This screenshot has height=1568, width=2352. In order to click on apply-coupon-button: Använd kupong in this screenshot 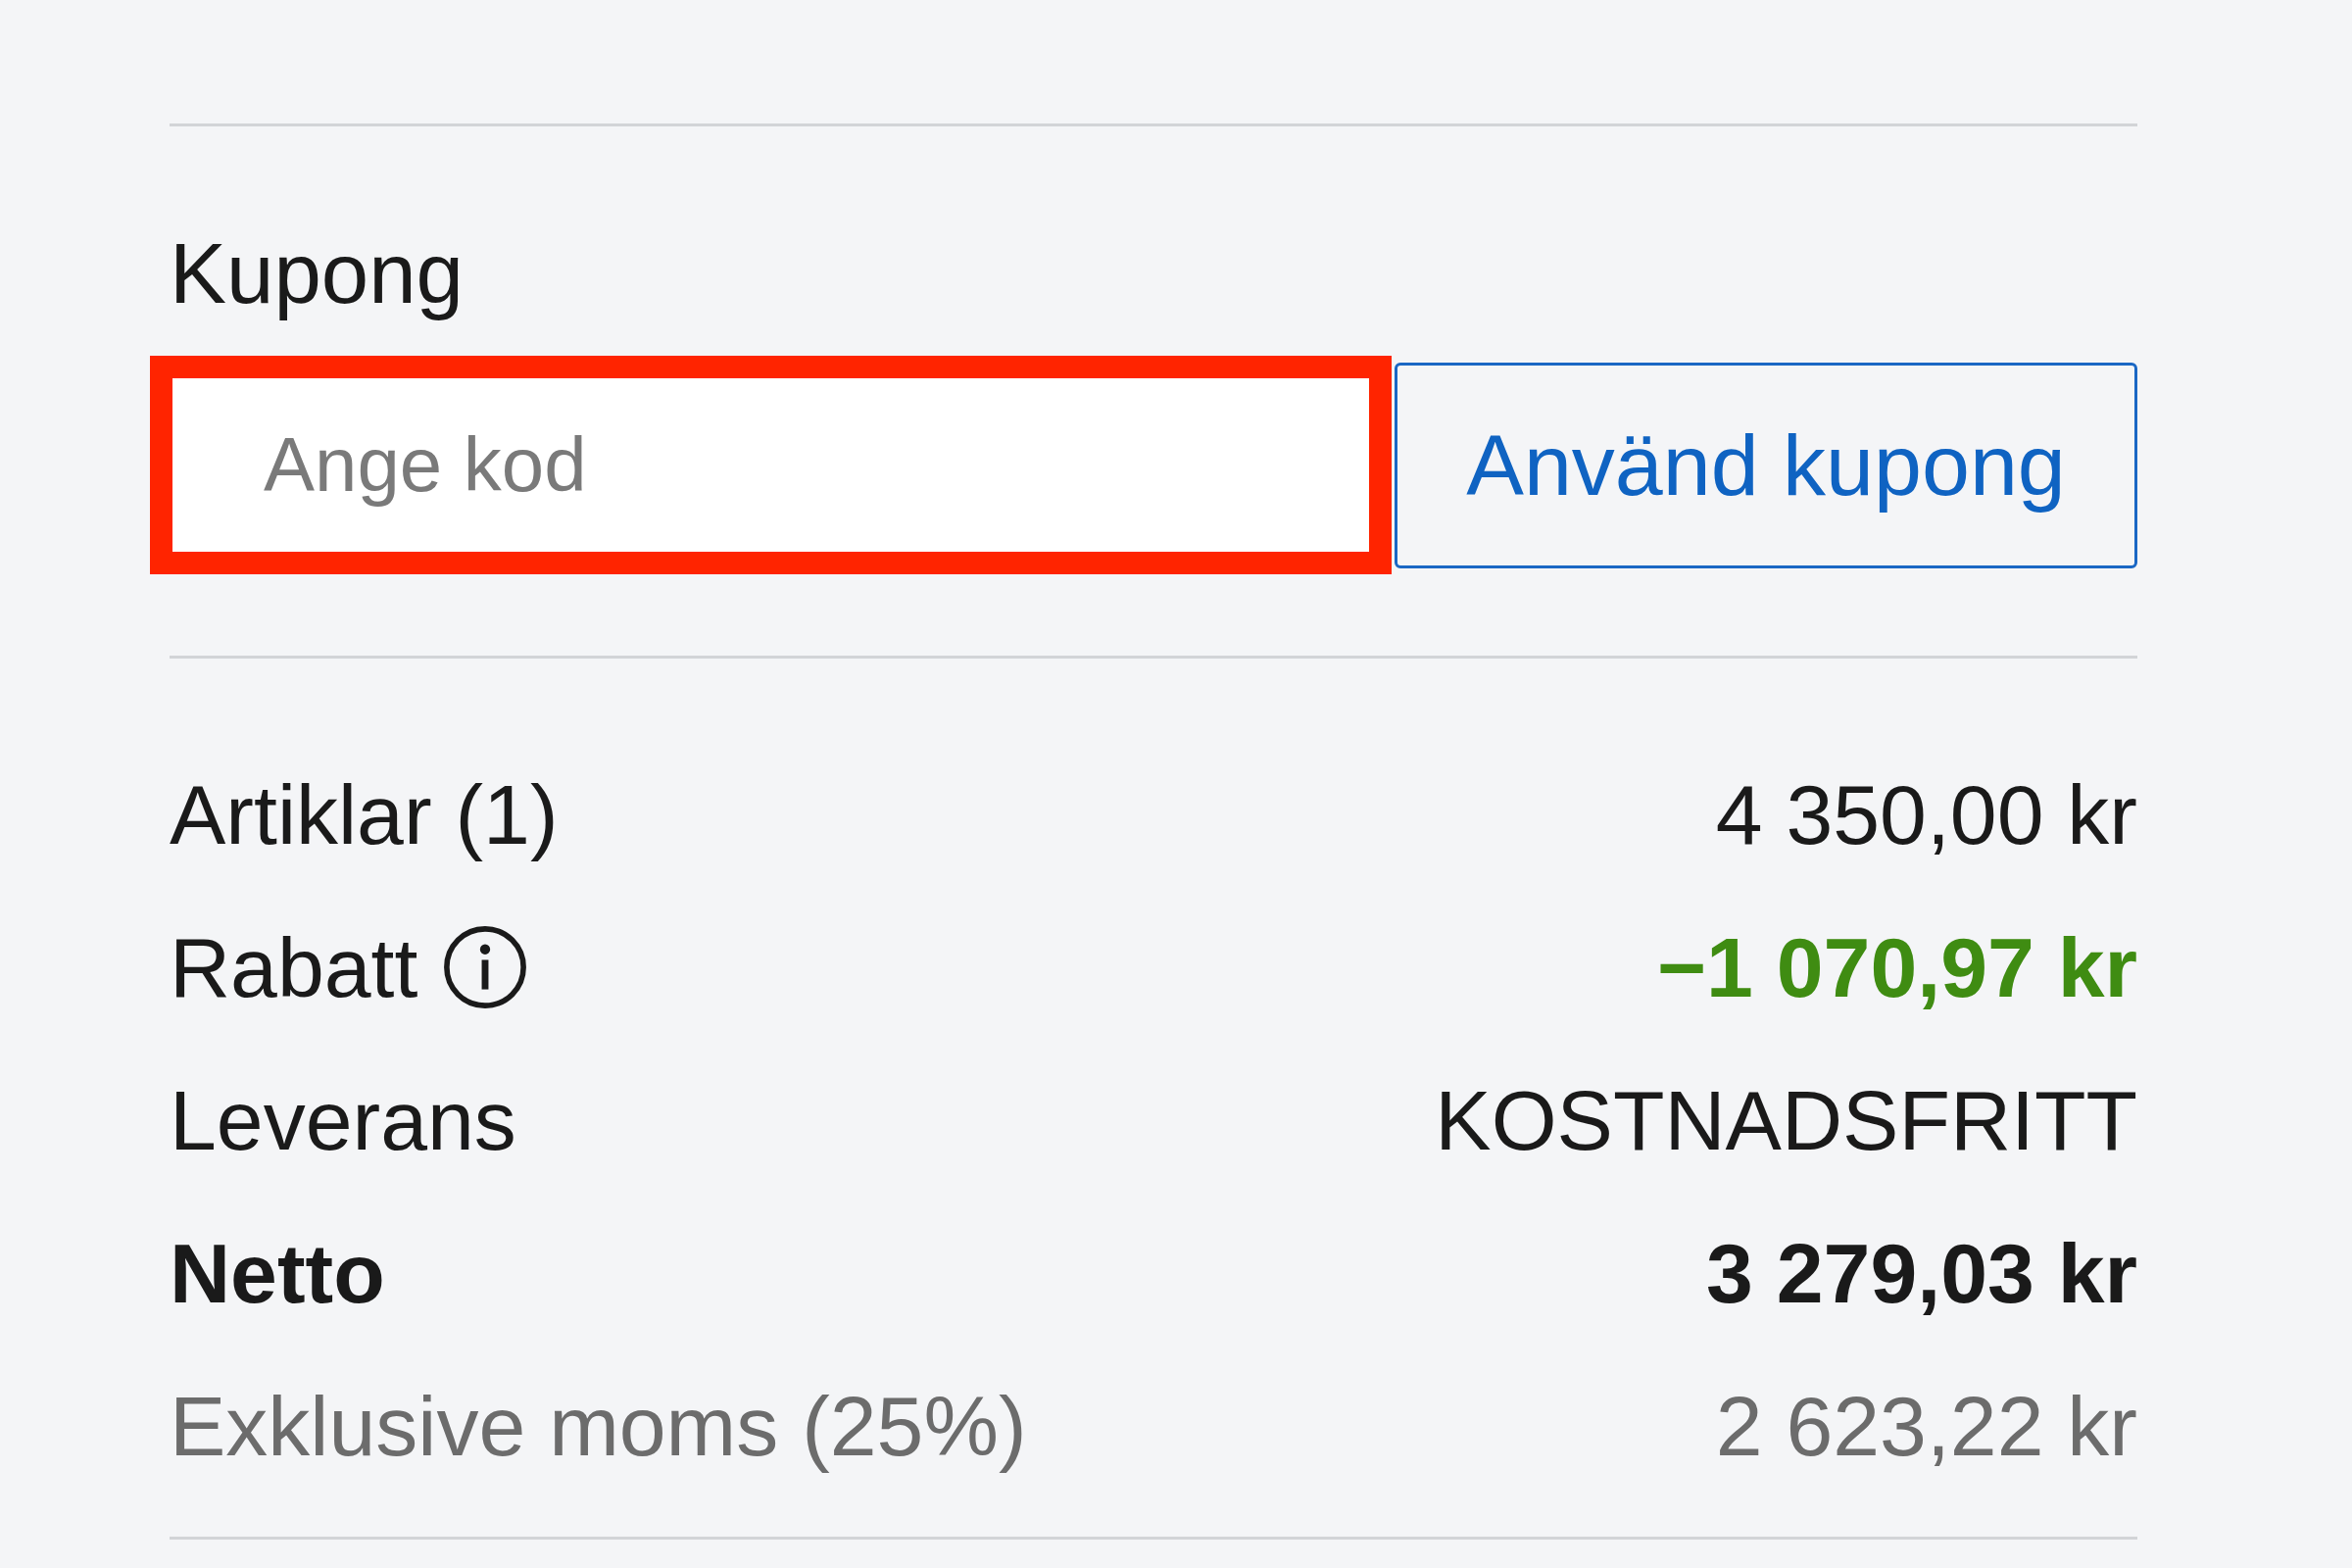, I will do `click(1766, 465)`.